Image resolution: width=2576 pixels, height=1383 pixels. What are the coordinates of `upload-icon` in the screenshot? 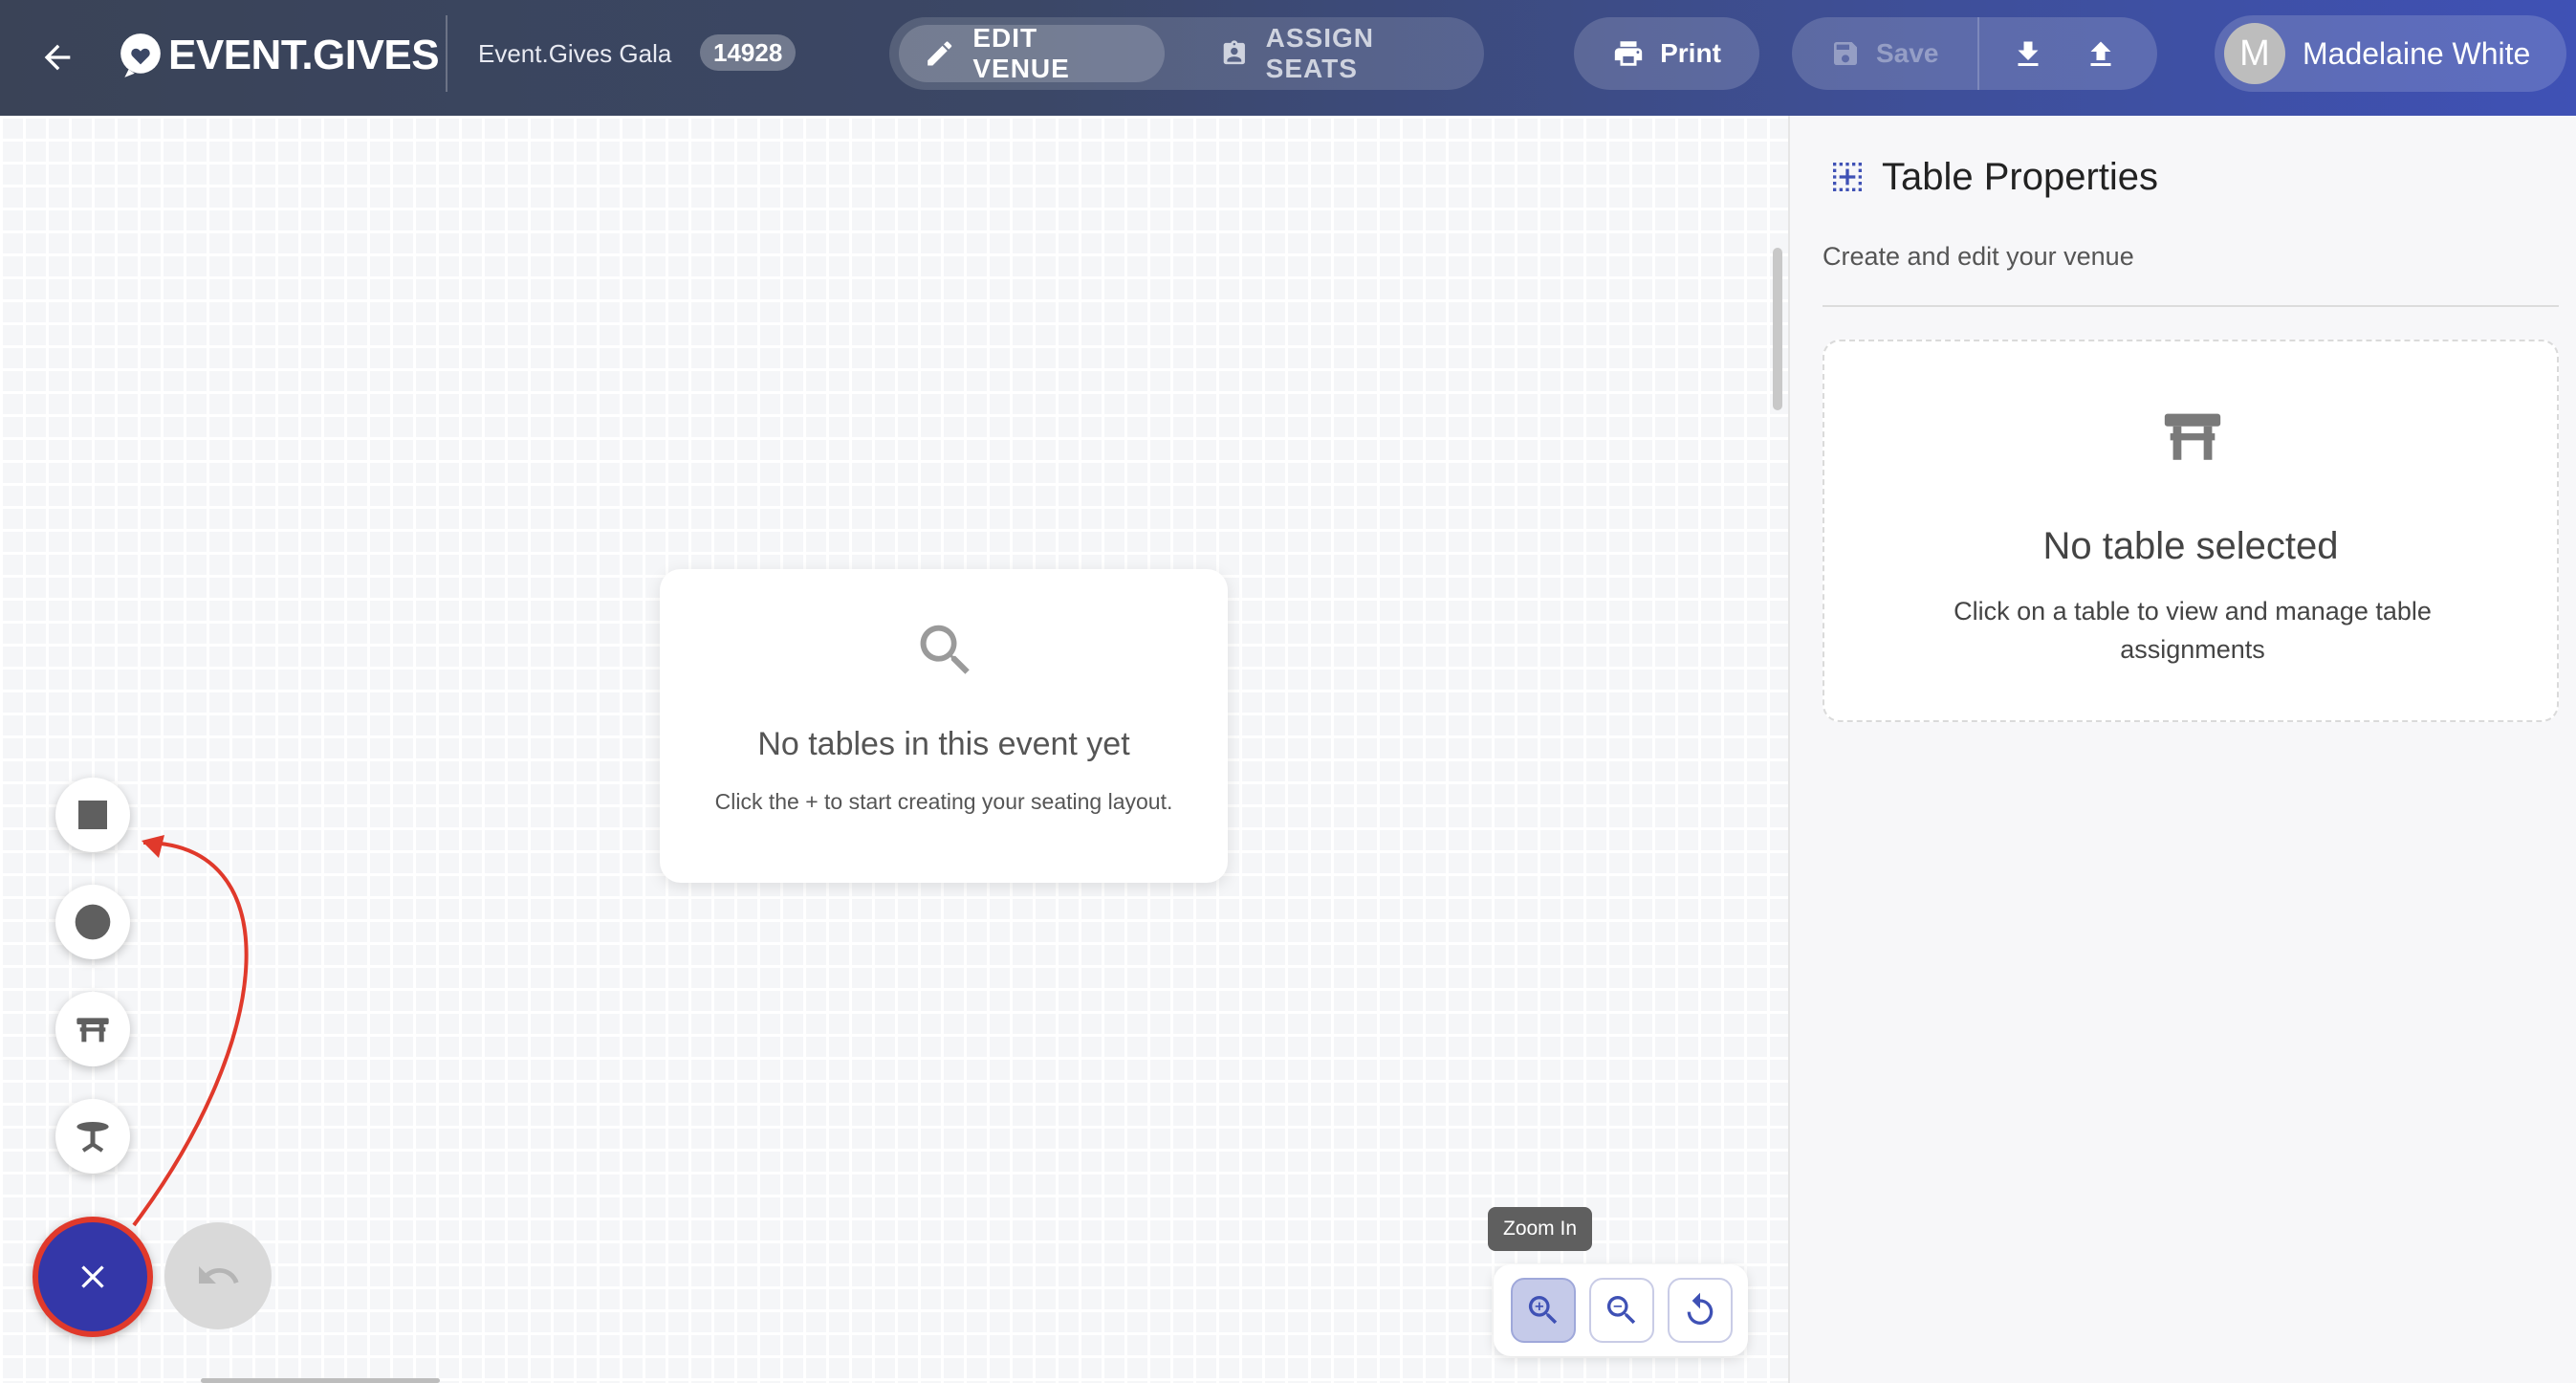 It's located at (2100, 54).